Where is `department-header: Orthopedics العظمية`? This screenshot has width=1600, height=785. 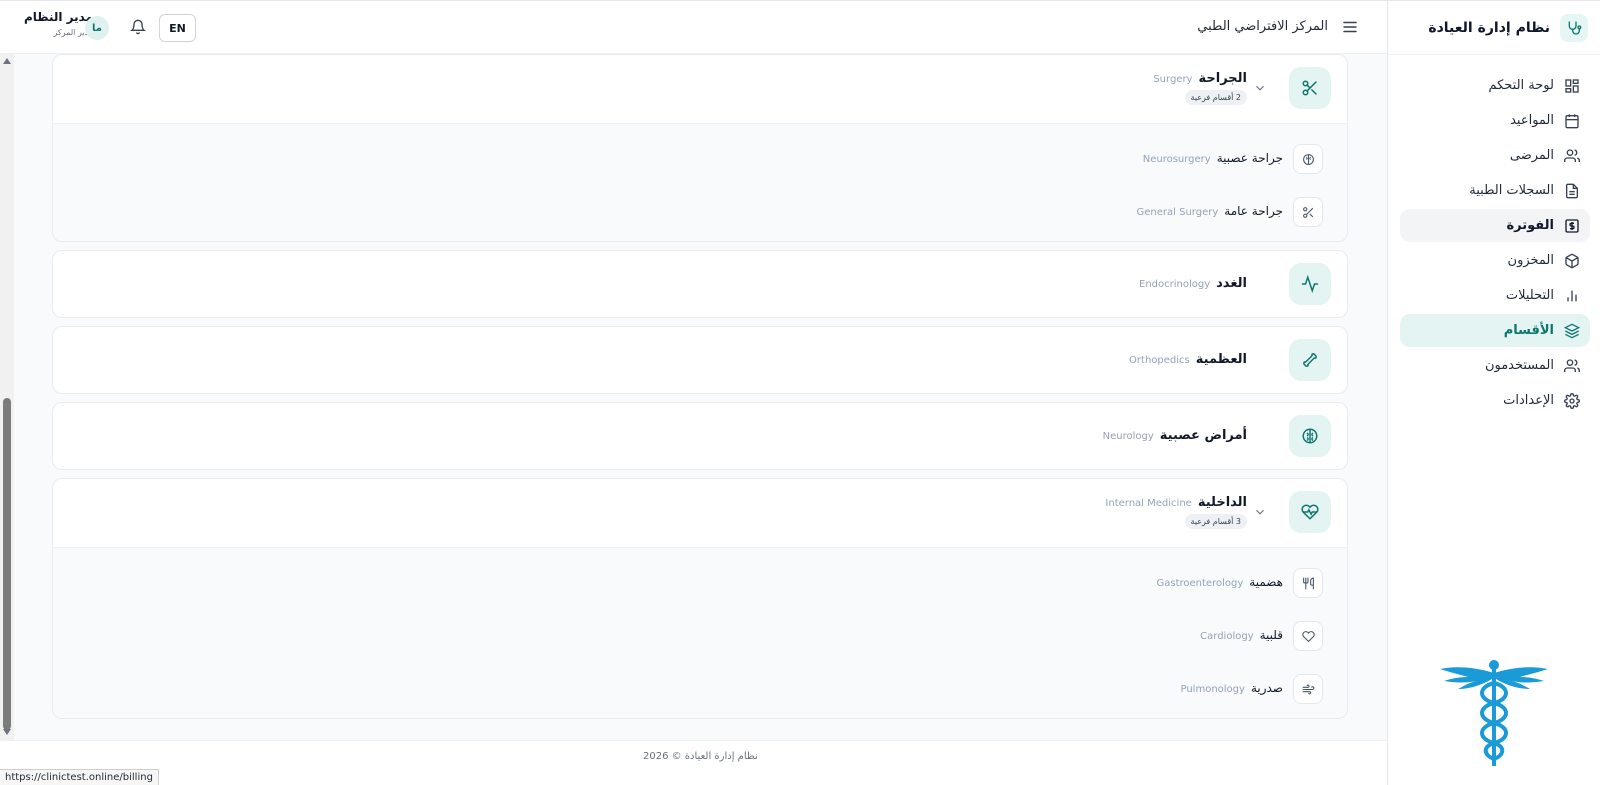 department-header: Orthopedics العظمية is located at coordinates (700, 360).